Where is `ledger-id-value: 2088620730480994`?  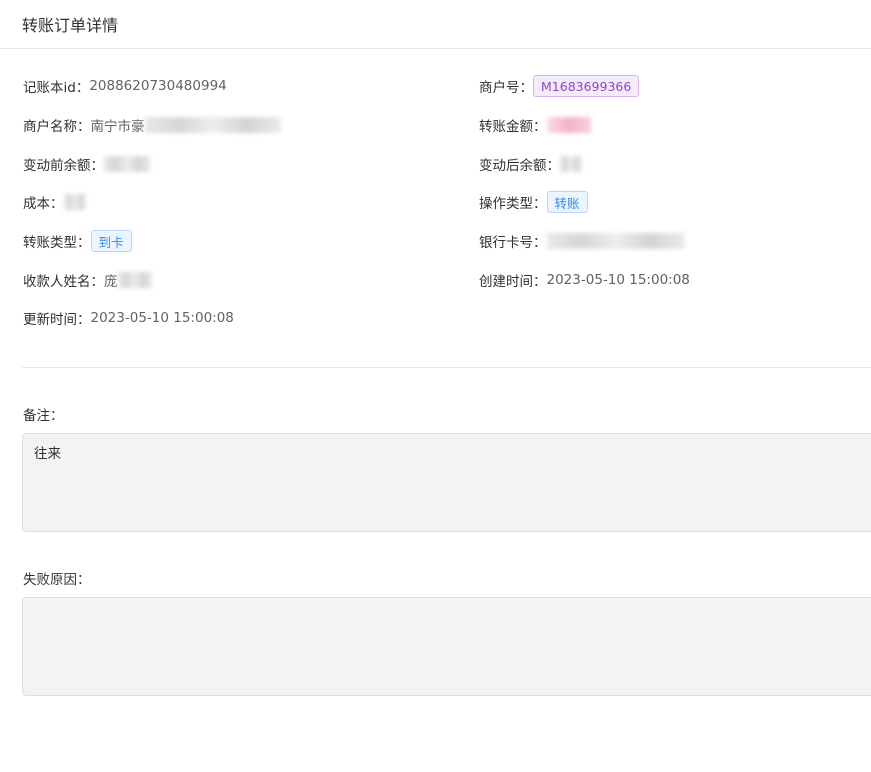 ledger-id-value: 2088620730480994 is located at coordinates (158, 86).